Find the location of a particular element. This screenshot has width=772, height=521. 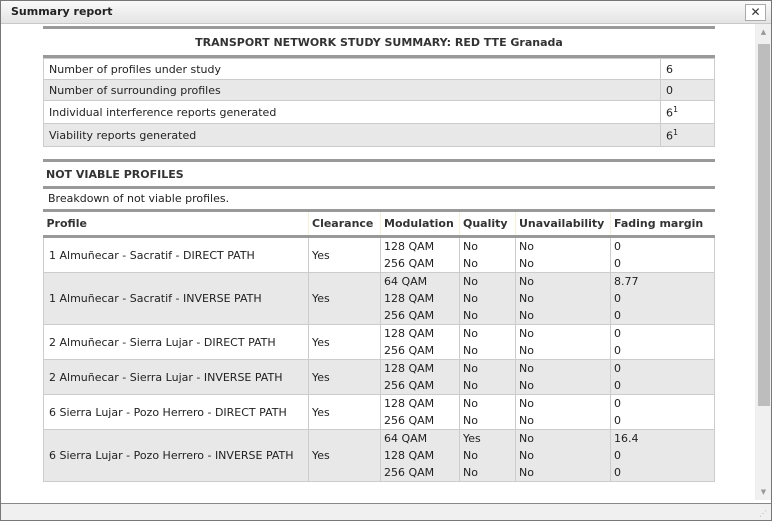

fading-margin-value-cell: 16.4 0 0 is located at coordinates (662, 455).